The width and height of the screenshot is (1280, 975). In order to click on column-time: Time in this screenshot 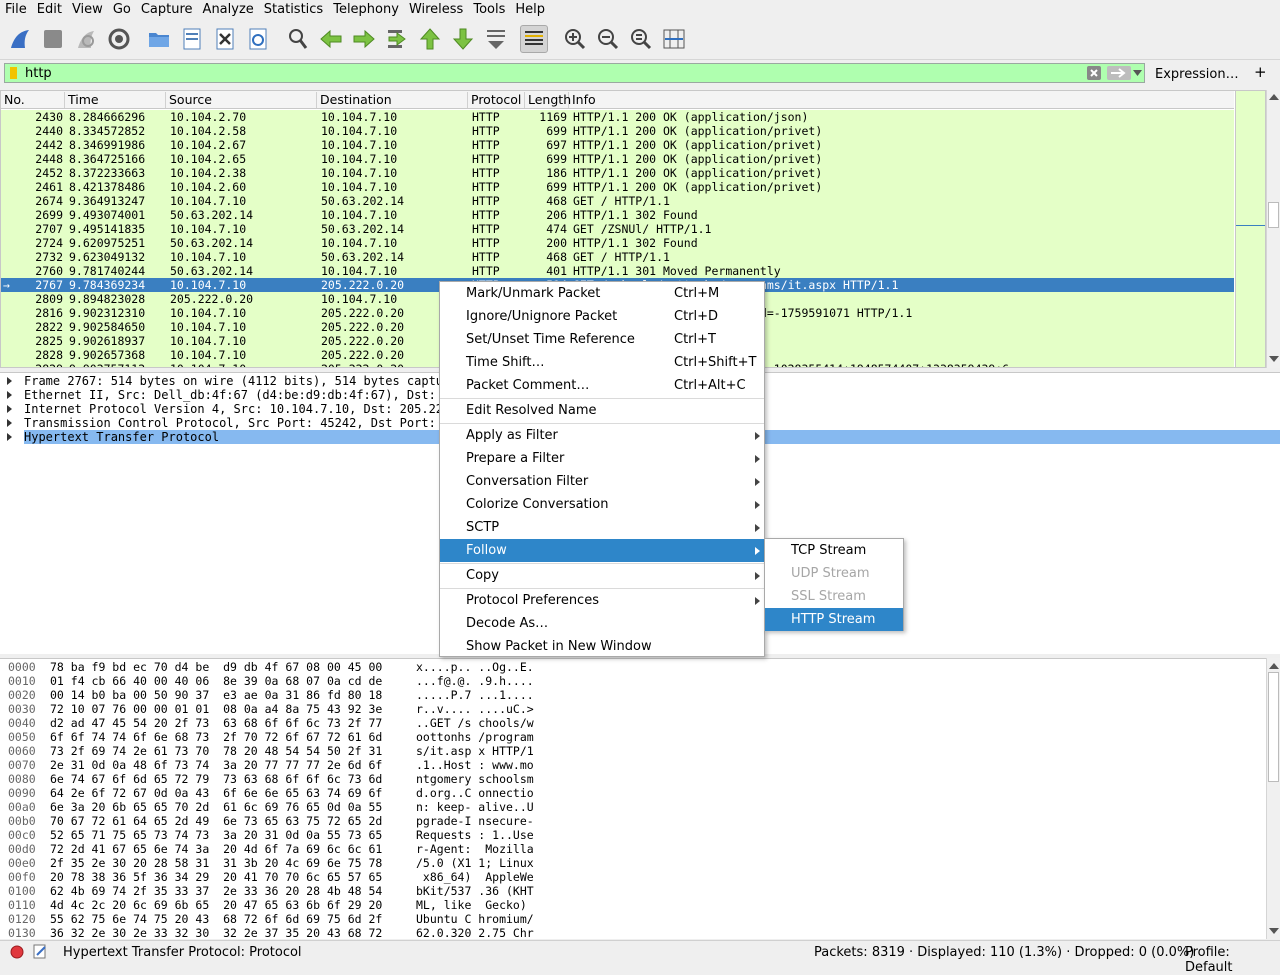, I will do `click(115, 100)`.